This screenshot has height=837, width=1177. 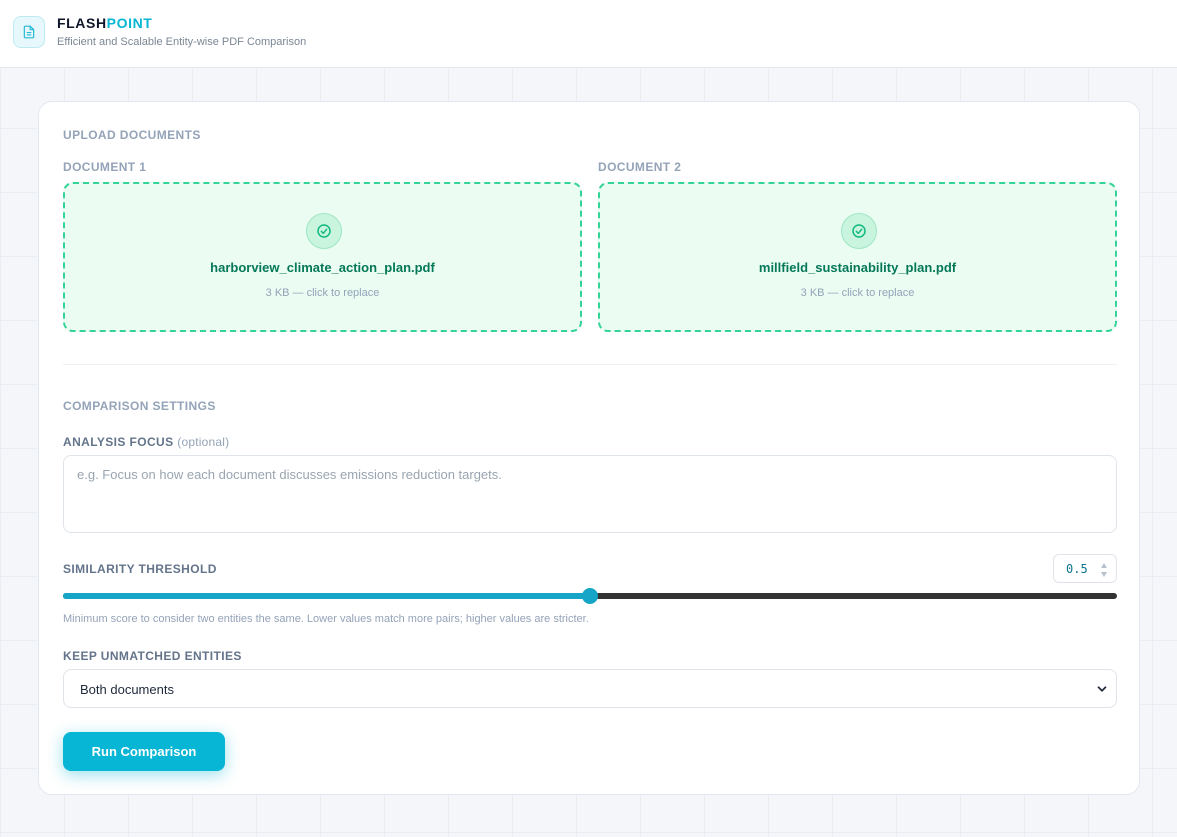 I want to click on chevron-down-icon, so click(x=1102, y=689).